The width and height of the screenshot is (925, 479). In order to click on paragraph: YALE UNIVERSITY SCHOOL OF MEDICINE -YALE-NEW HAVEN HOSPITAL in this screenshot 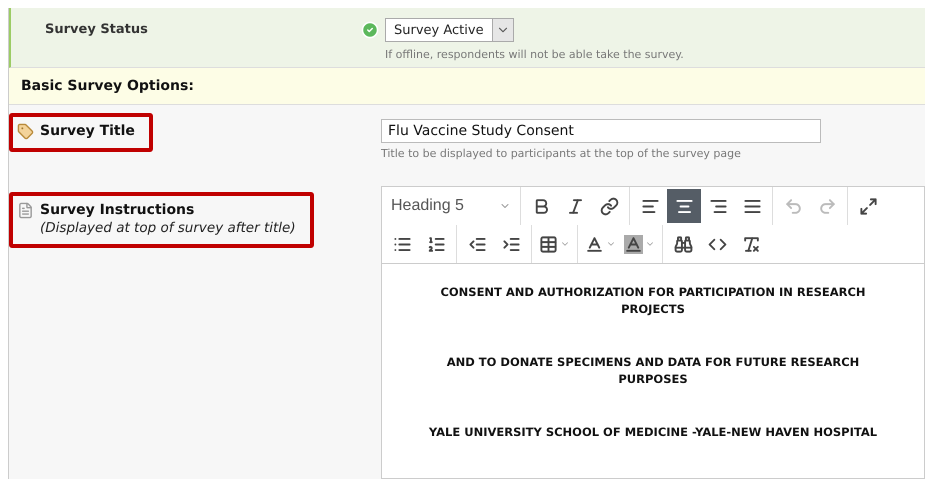, I will do `click(653, 432)`.